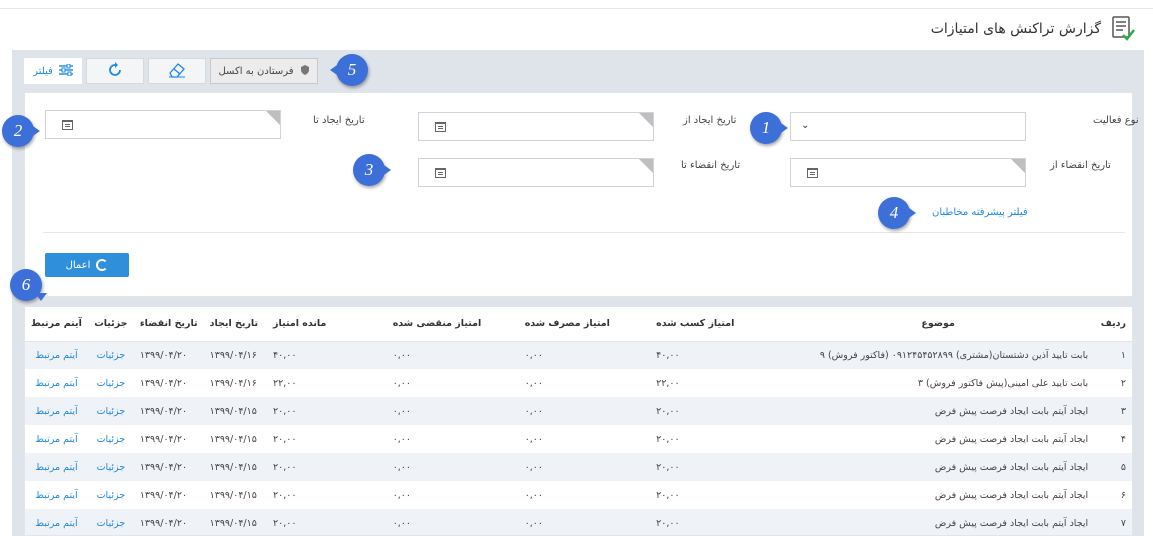 Image resolution: width=1153 pixels, height=536 pixels. What do you see at coordinates (938, 383) in the screenshot?
I see `cell-subject: بابت تایید علی امینی(پیش فاکتور فروش) ۳` at bounding box center [938, 383].